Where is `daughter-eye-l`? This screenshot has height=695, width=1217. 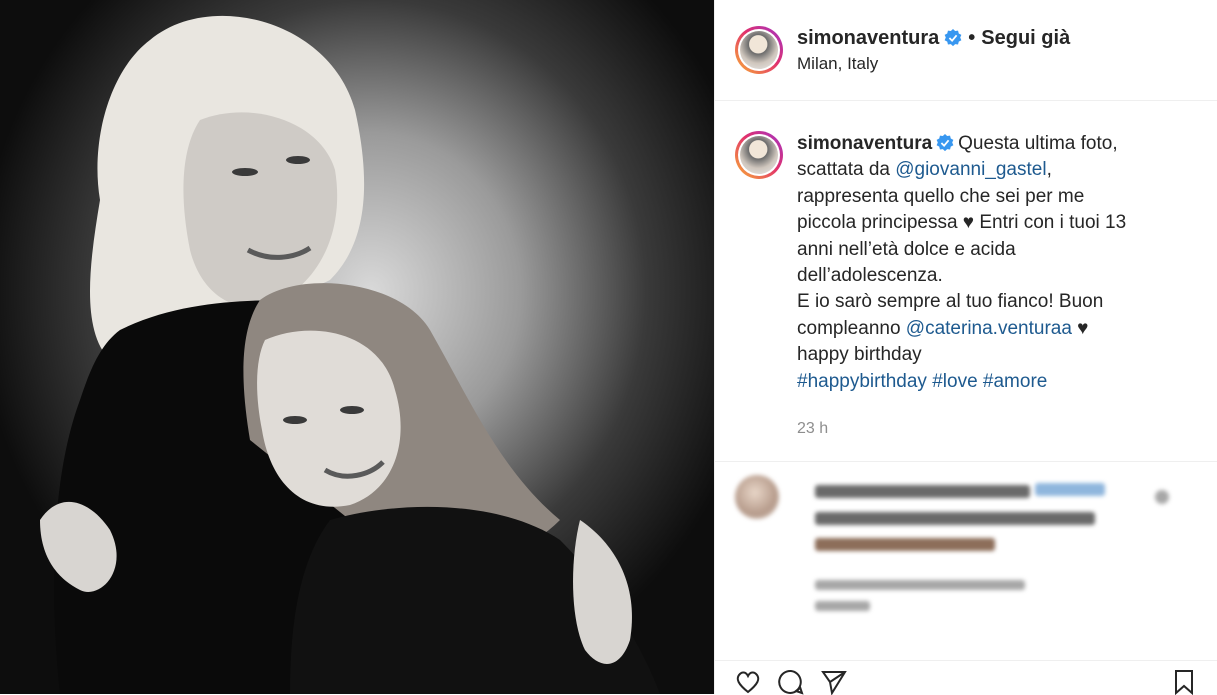
daughter-eye-l is located at coordinates (295, 420).